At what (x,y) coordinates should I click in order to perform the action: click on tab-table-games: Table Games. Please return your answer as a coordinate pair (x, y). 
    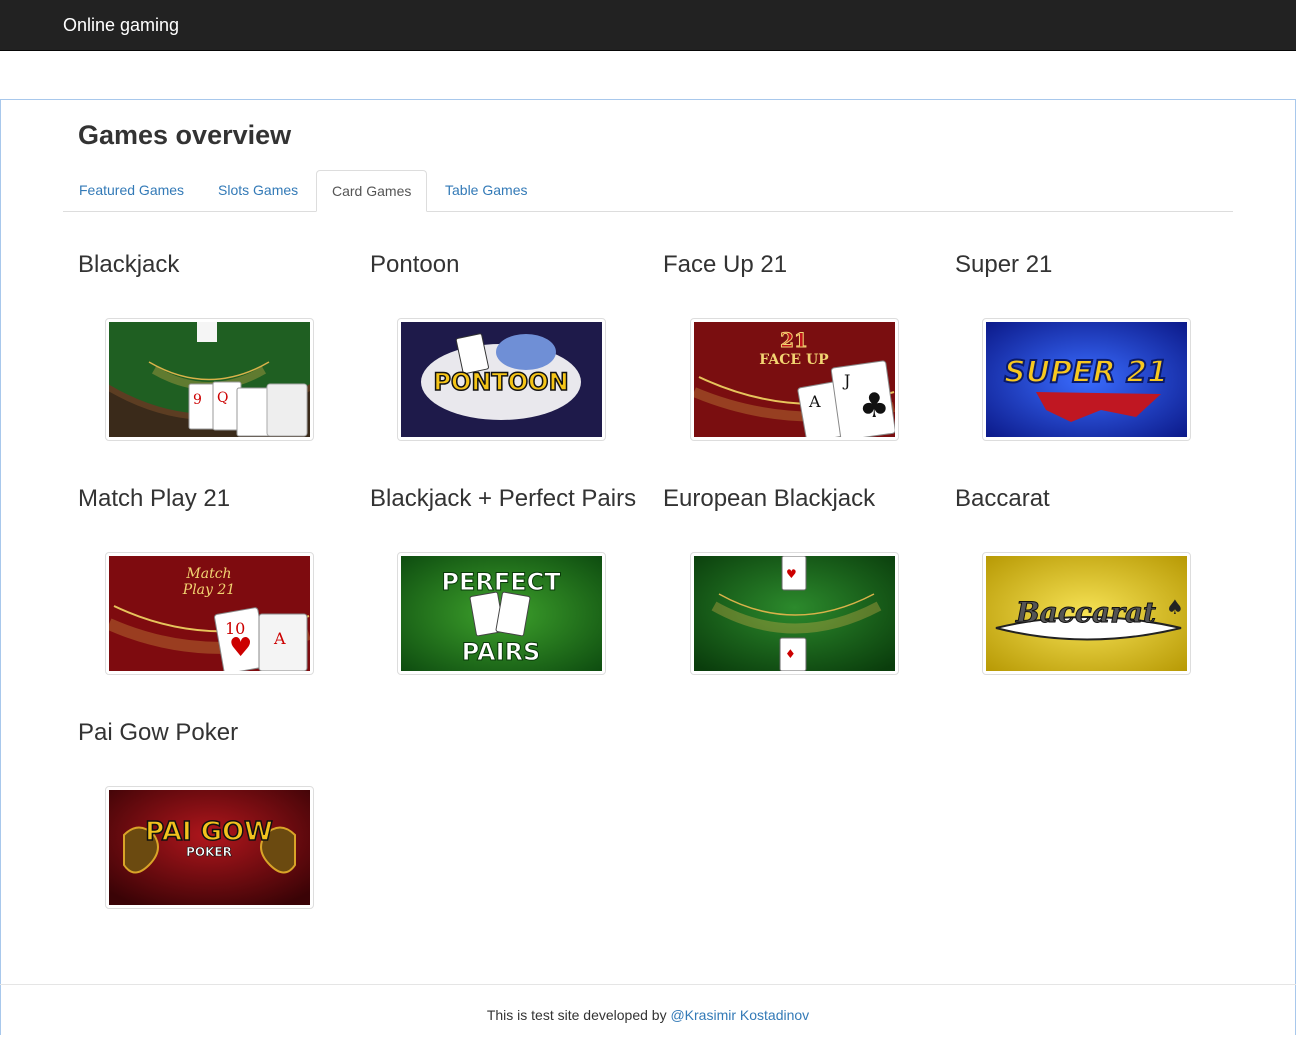
    Looking at the image, I should click on (486, 191).